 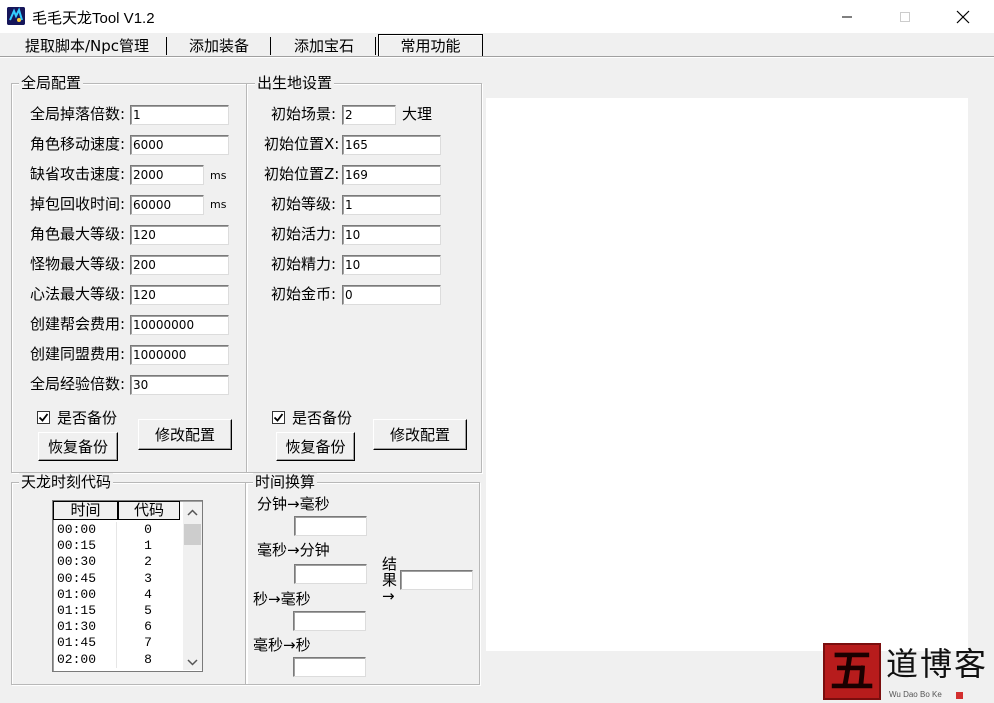 What do you see at coordinates (302, 174) in the screenshot?
I see `field-label: 初始位置Z:` at bounding box center [302, 174].